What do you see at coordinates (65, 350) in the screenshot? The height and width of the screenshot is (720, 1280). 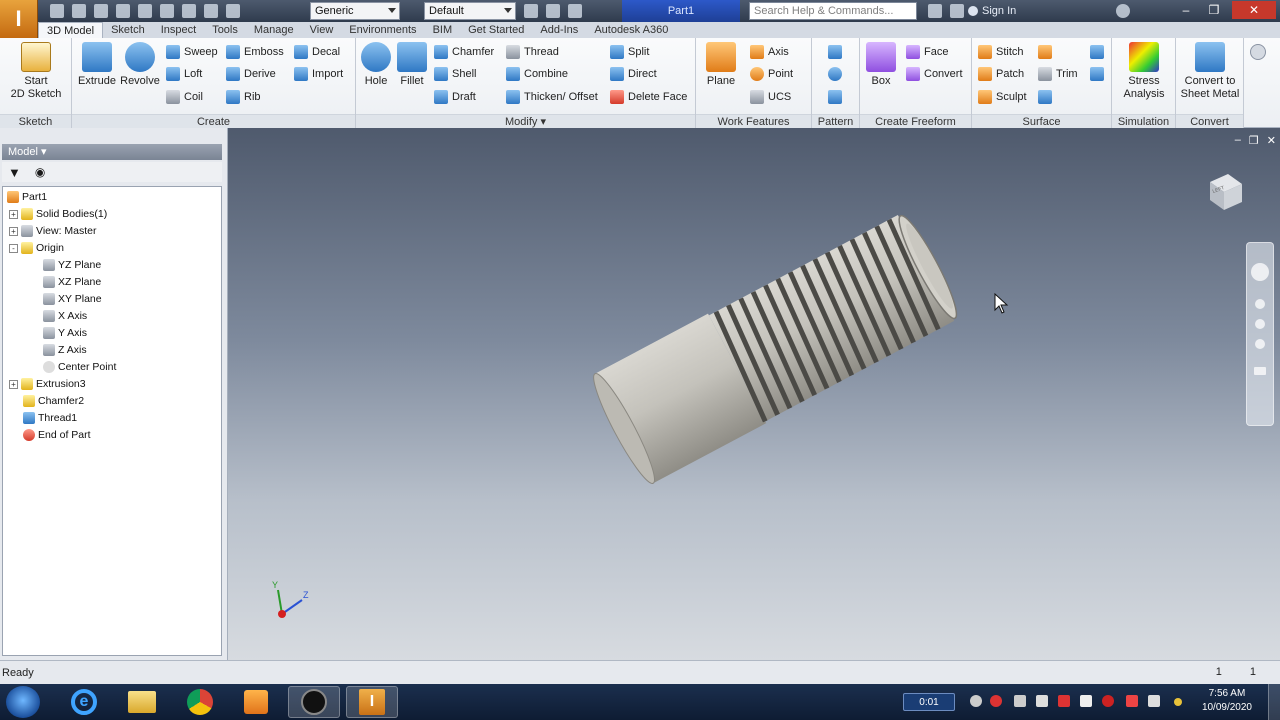 I see `tree-node-z-axis: Z Axis` at bounding box center [65, 350].